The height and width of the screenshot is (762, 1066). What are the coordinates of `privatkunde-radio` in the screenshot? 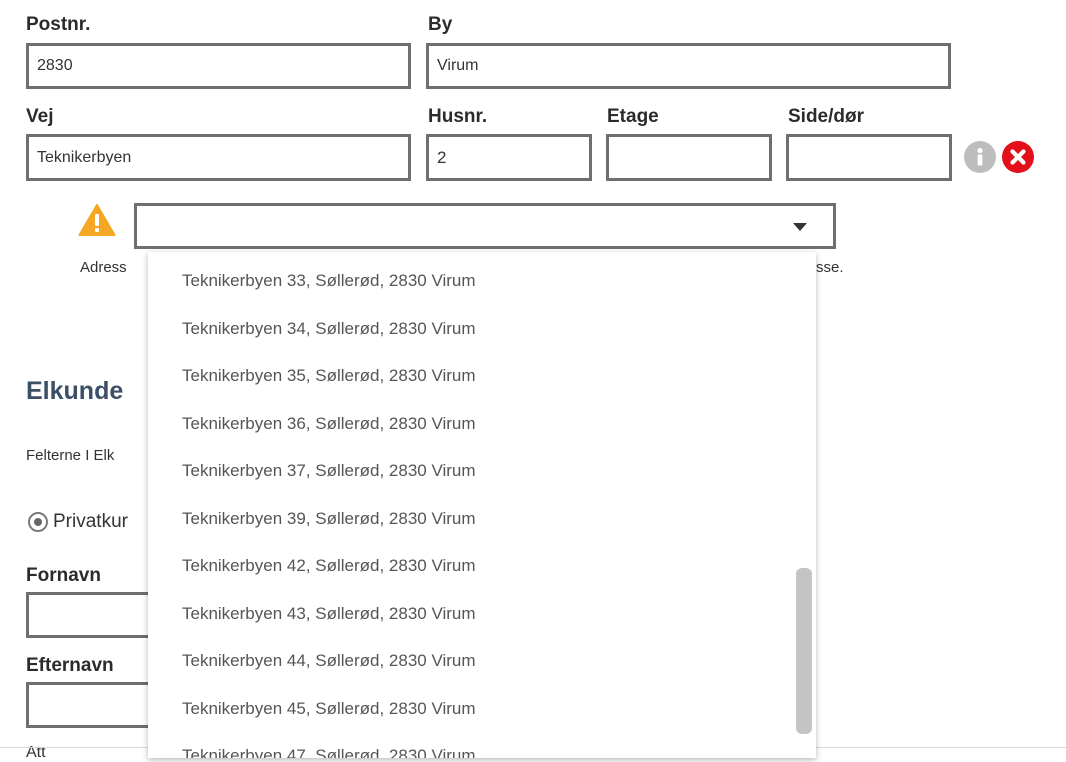 It's located at (38, 522).